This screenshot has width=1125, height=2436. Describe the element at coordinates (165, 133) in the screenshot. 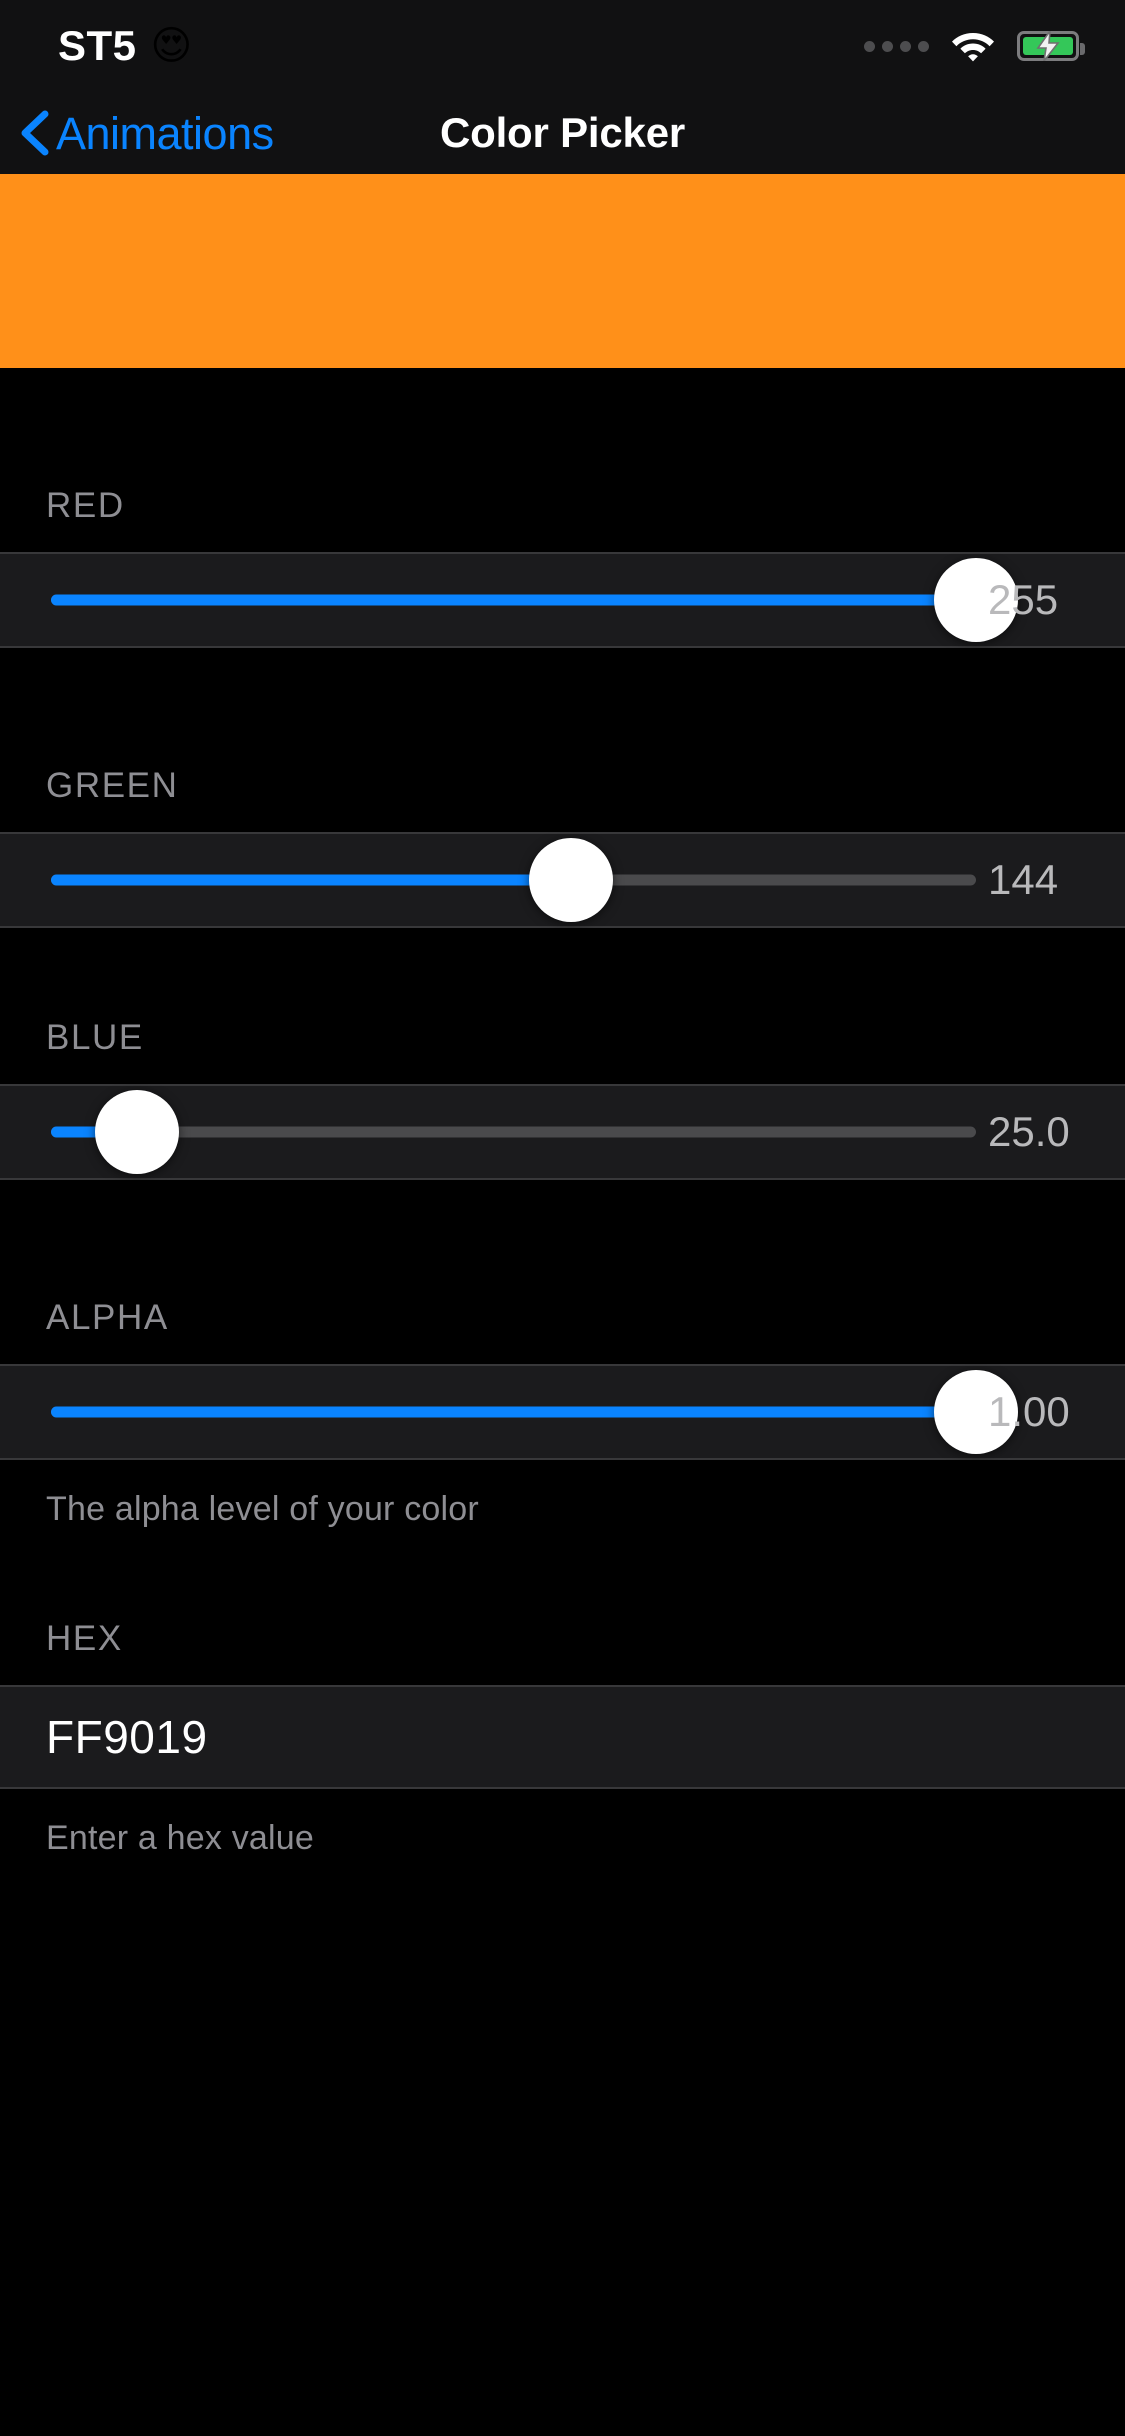

I see `back-button-label: Animations` at that location.